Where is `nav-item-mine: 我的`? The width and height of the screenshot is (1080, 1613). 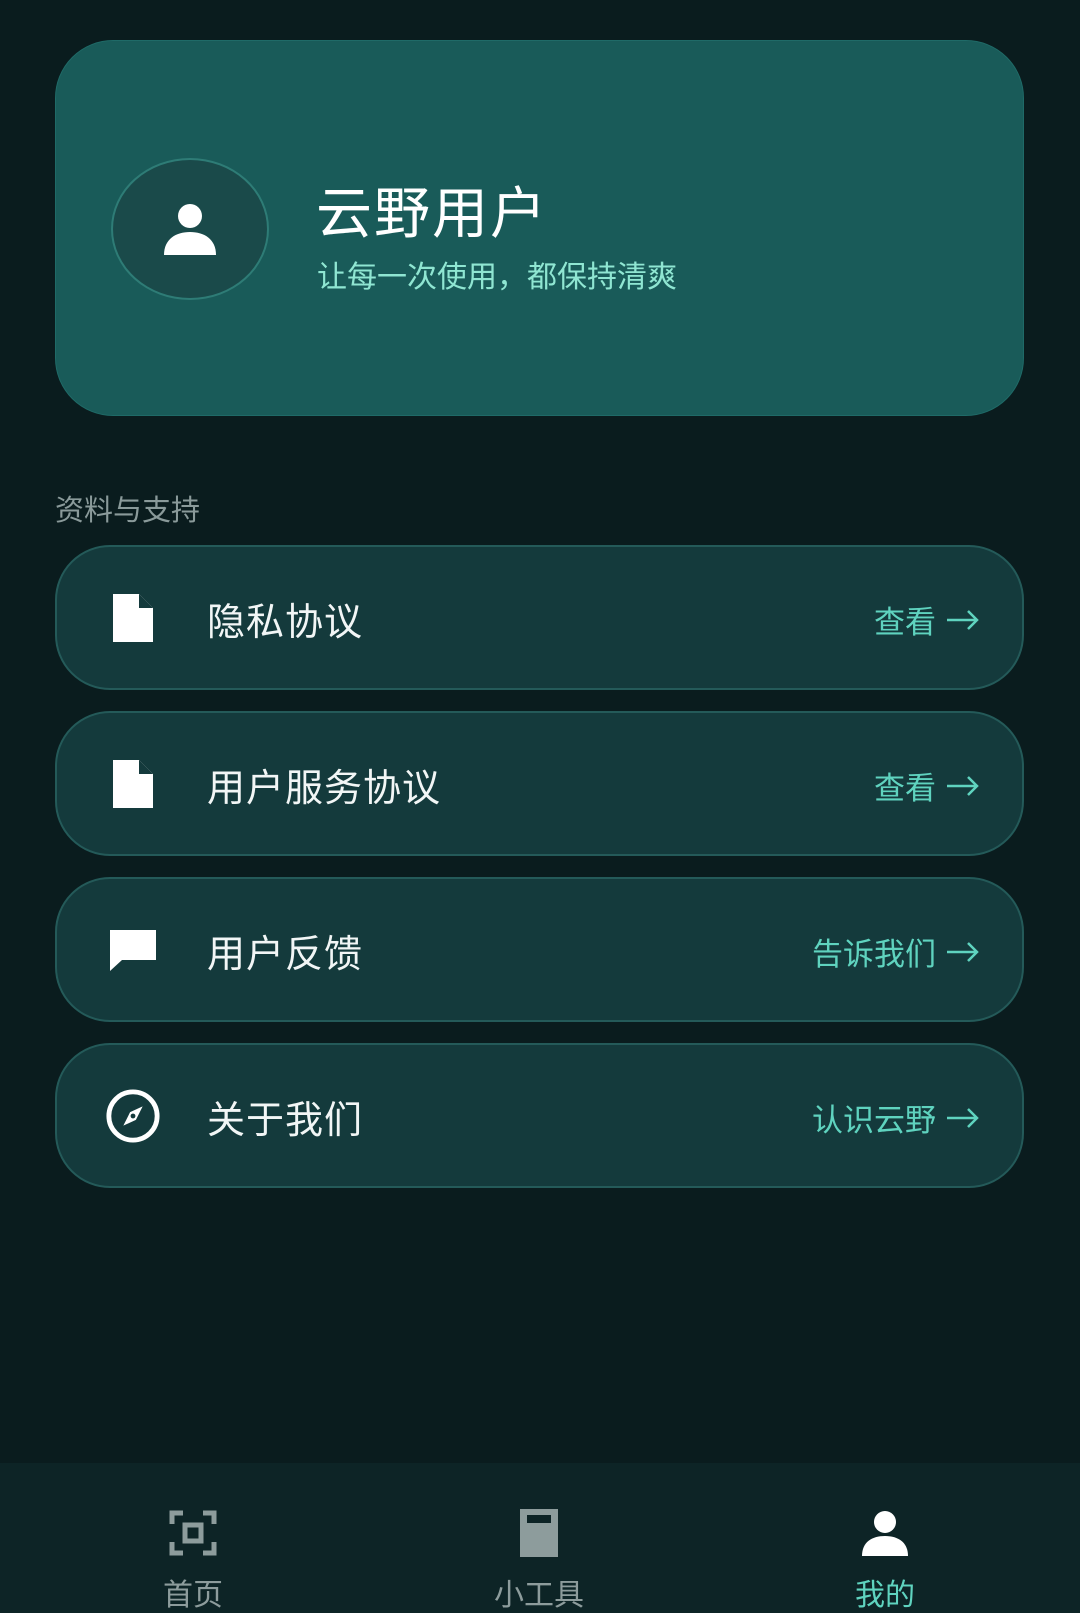
nav-item-mine: 我的 is located at coordinates (885, 1538).